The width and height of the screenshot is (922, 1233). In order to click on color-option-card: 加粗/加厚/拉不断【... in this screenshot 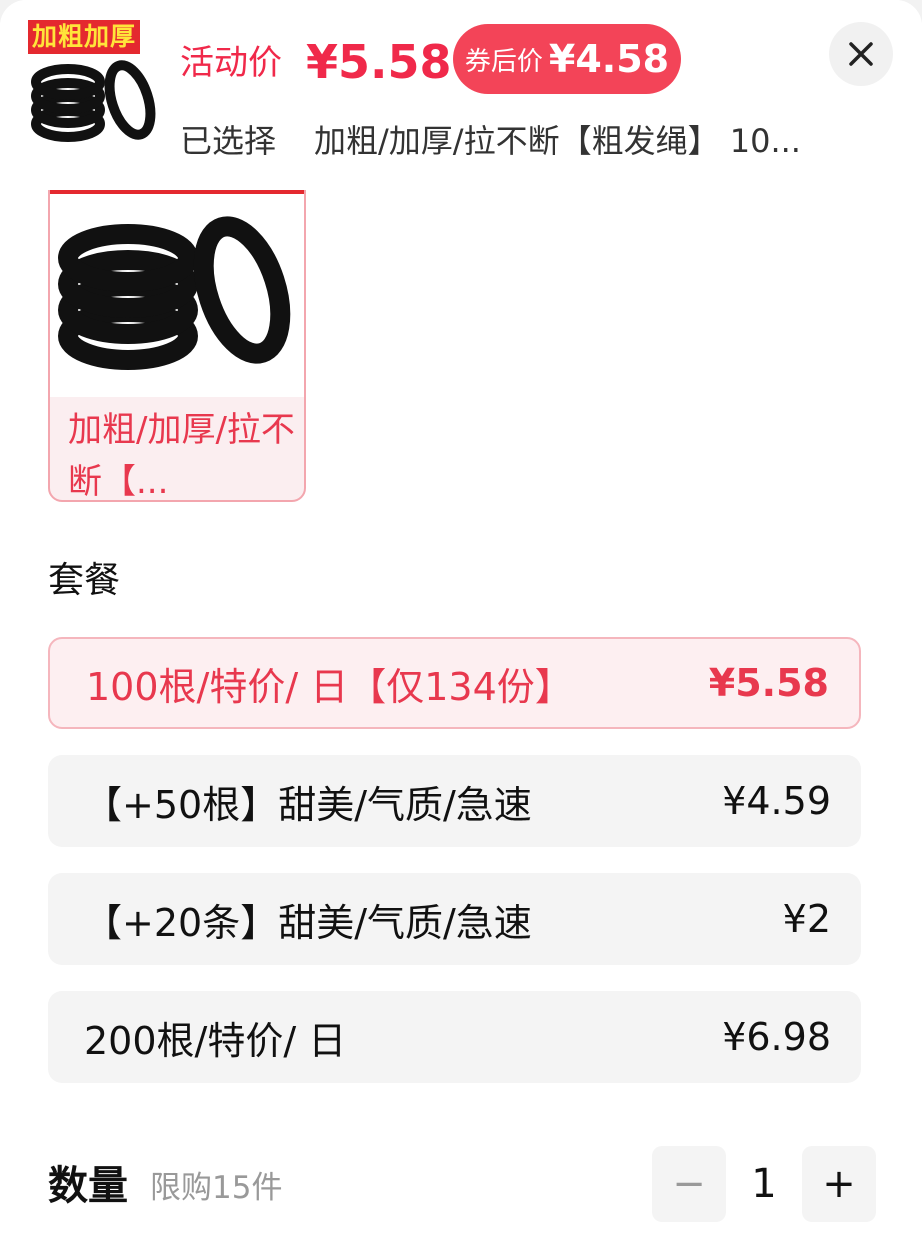, I will do `click(177, 326)`.